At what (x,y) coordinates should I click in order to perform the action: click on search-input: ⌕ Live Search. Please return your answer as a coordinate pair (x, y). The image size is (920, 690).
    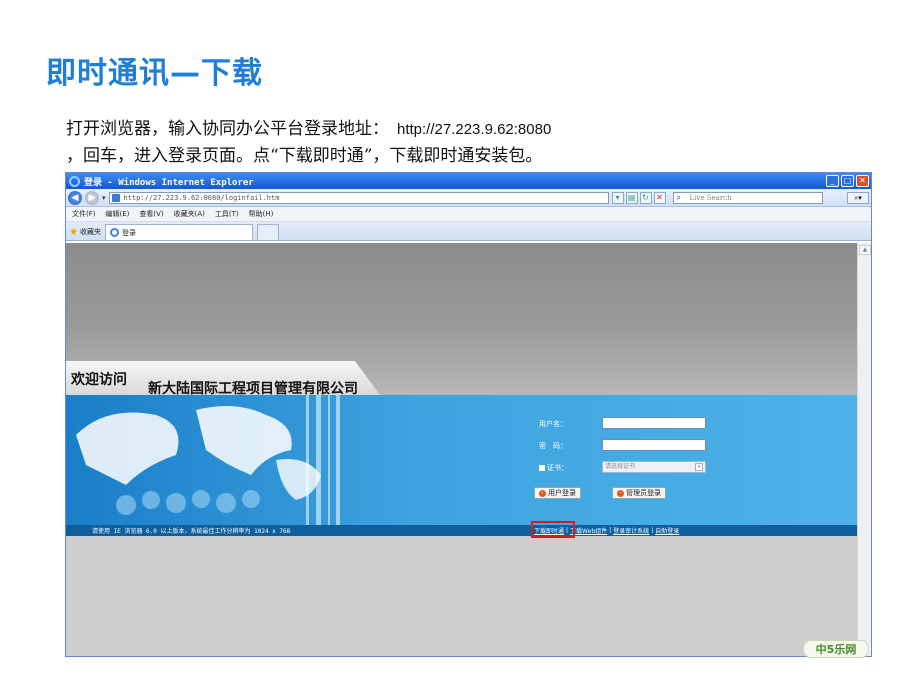
    Looking at the image, I should click on (747, 197).